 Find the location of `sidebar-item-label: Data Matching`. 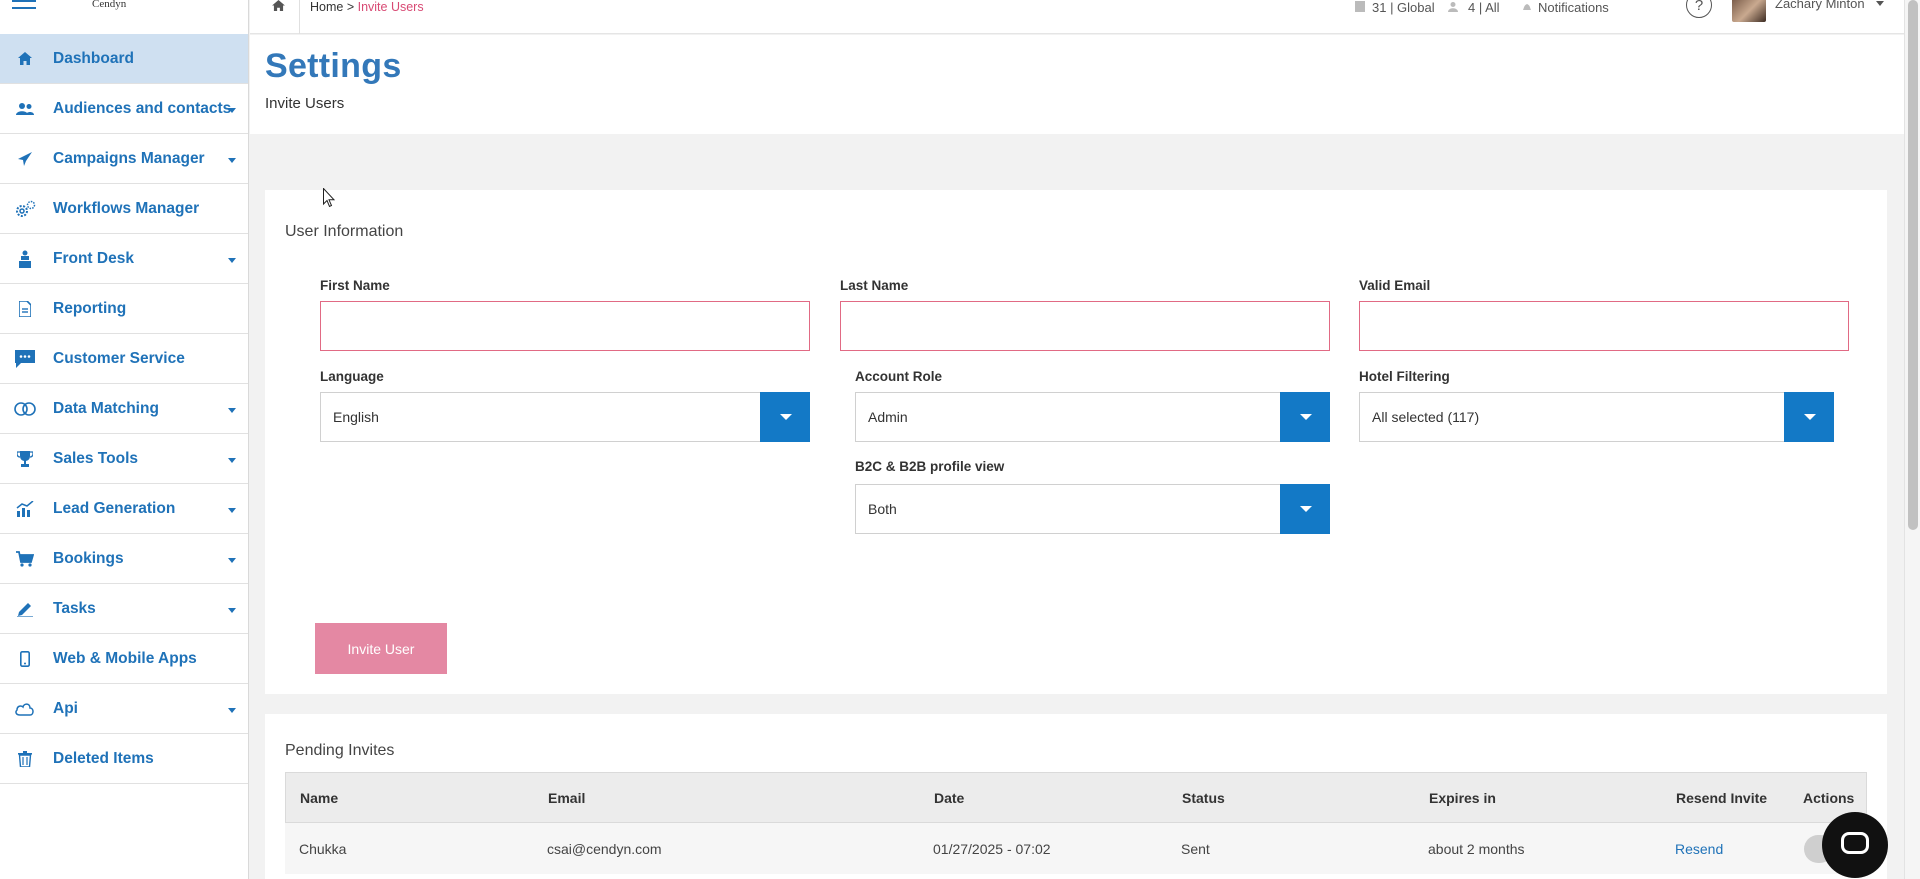

sidebar-item-label: Data Matching is located at coordinates (106, 408).